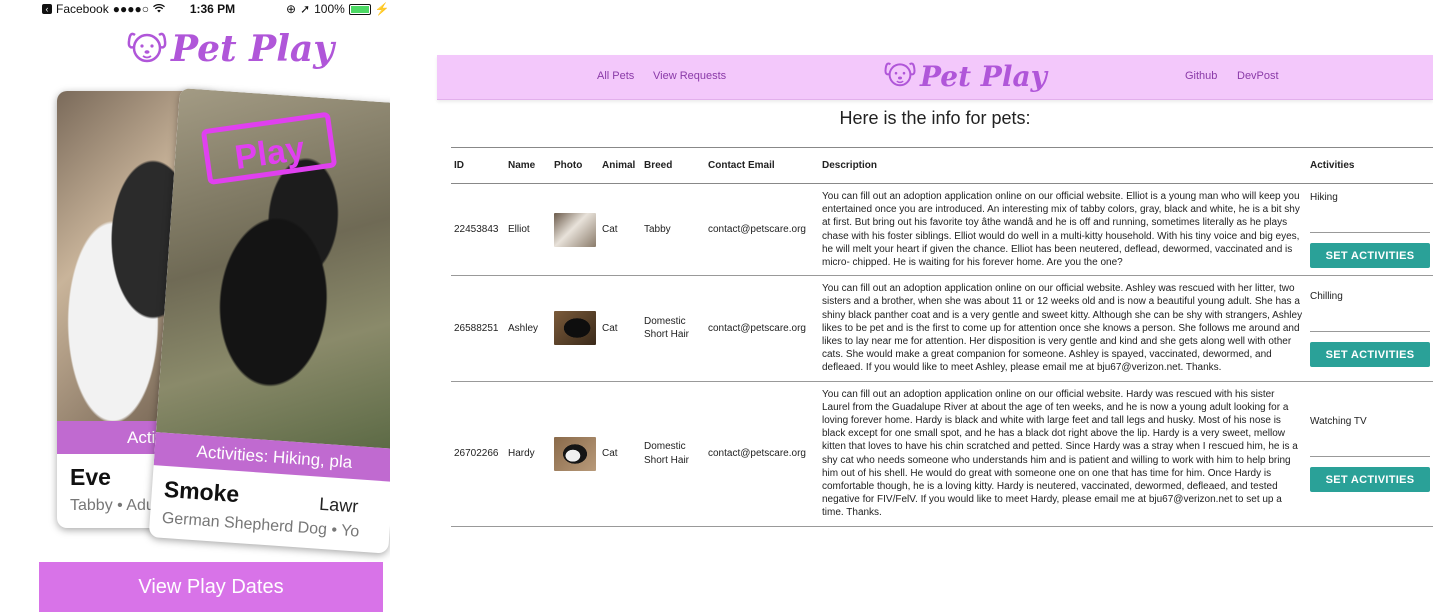 This screenshot has height=612, width=1433. I want to click on orientation-lock-icon: ⊕, so click(291, 9).